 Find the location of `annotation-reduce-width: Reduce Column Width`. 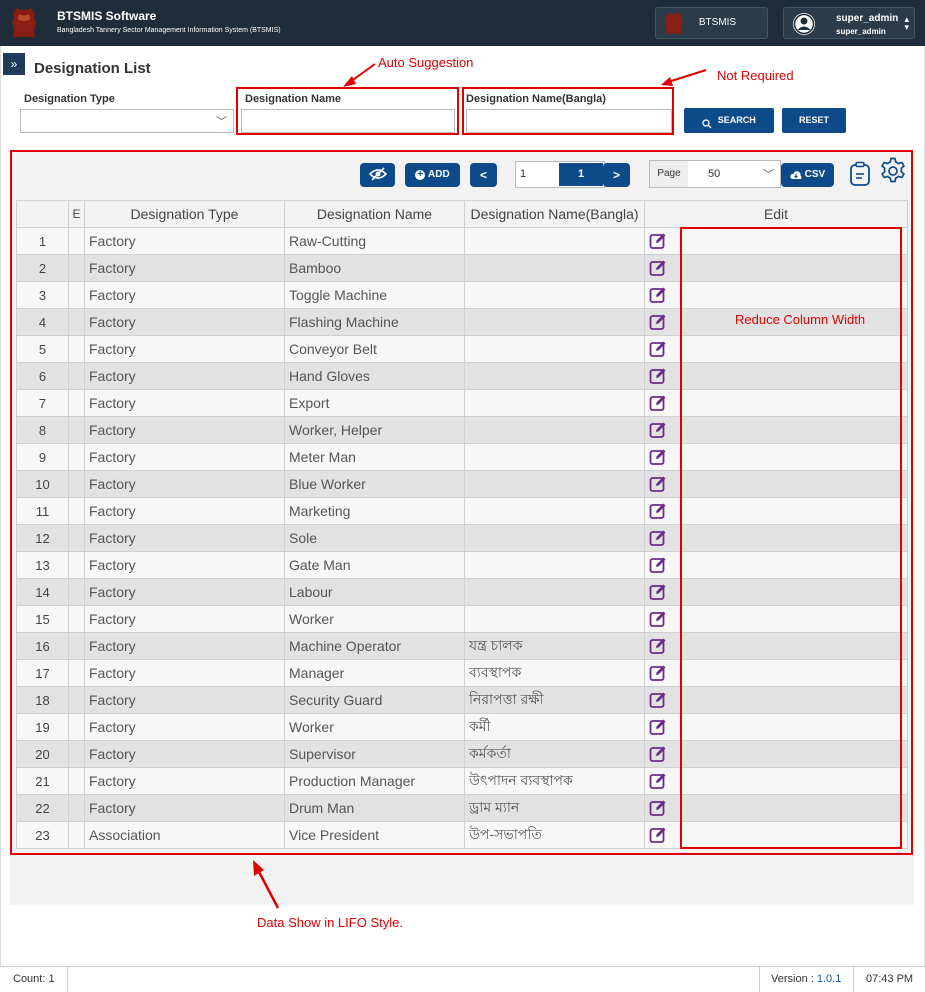

annotation-reduce-width: Reduce Column Width is located at coordinates (800, 319).